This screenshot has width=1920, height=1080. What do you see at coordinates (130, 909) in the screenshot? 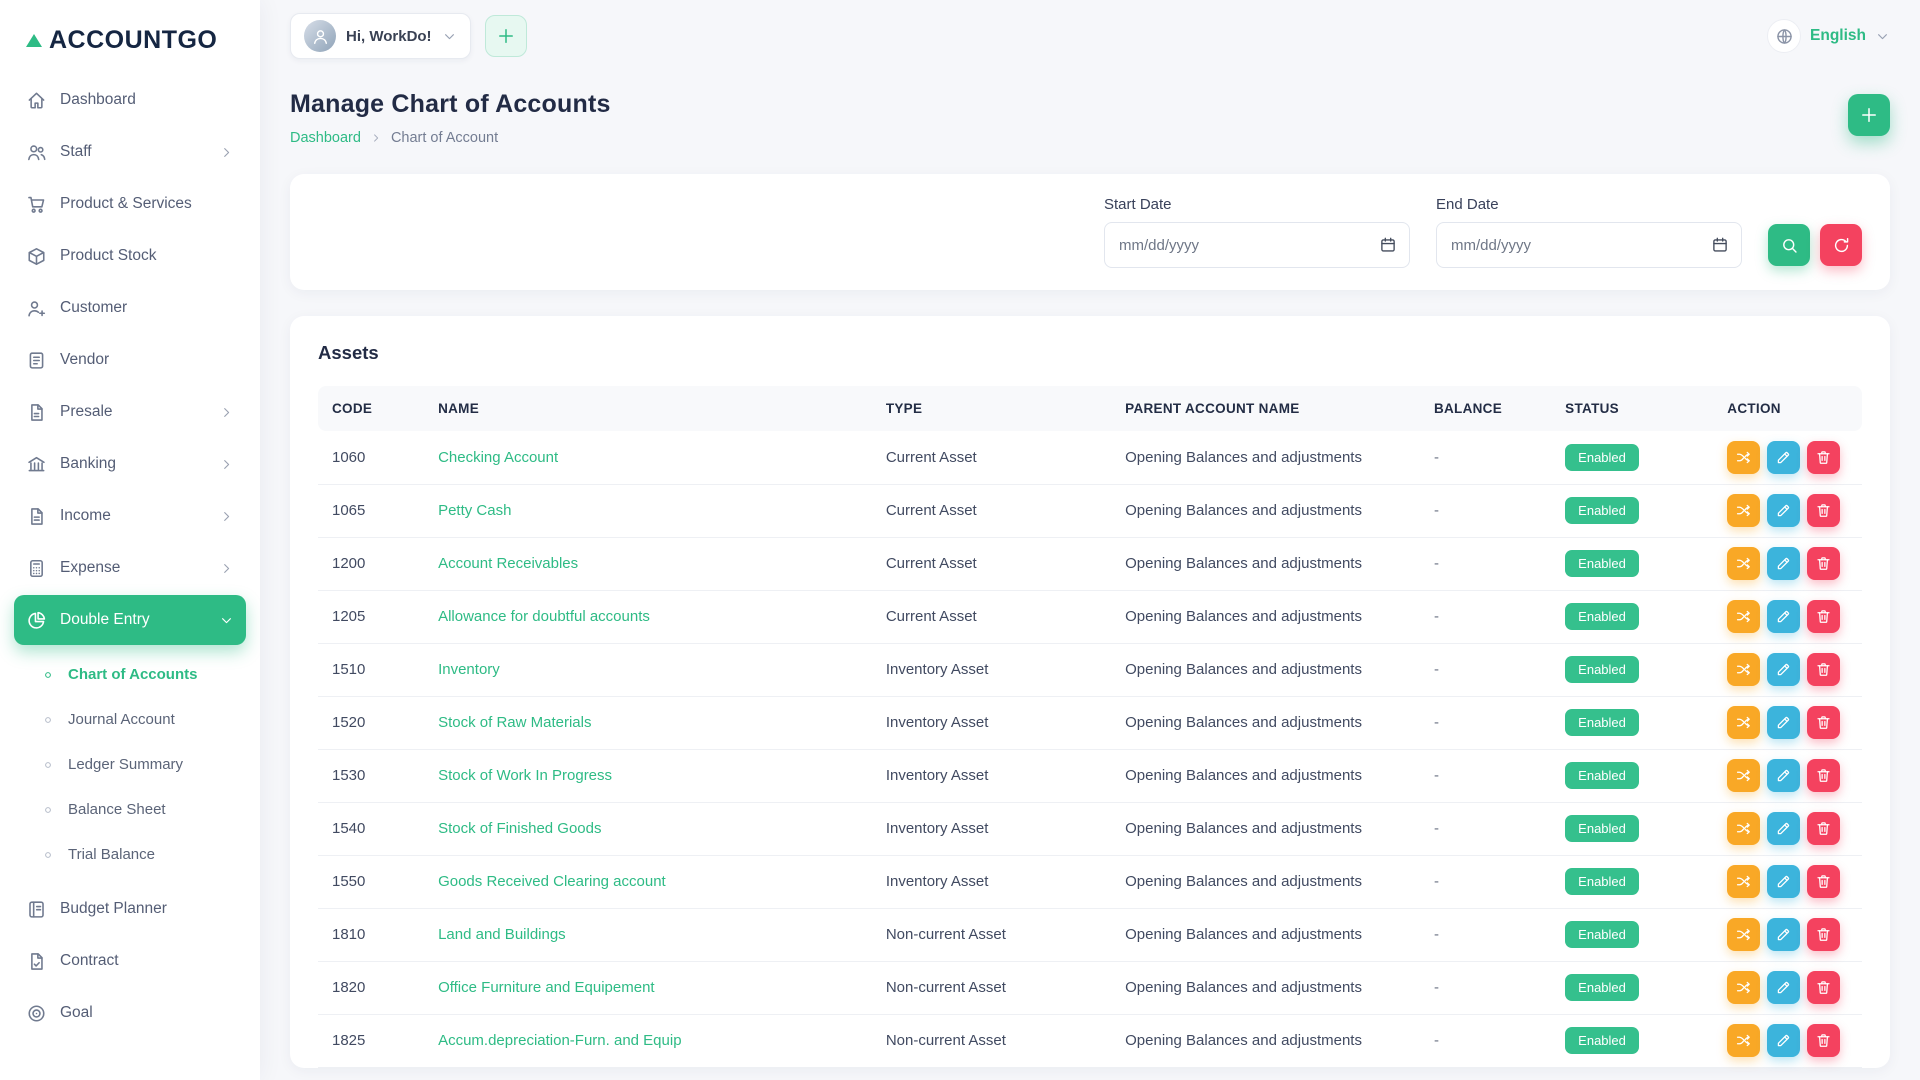
I see `sidebar-item-budget-planner: Budget Planner` at bounding box center [130, 909].